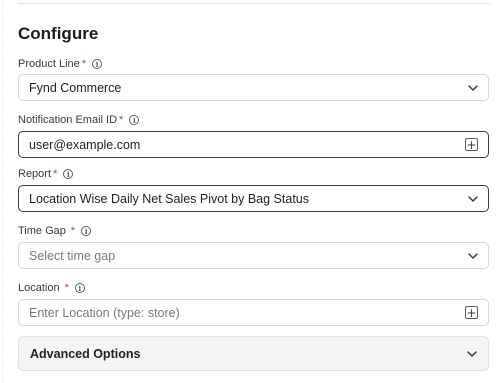  I want to click on advanced-options-label: Advanced Options, so click(85, 353).